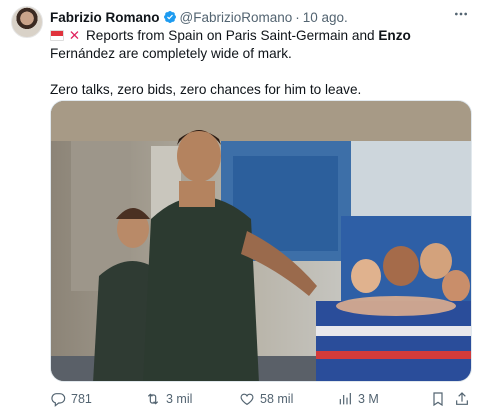  I want to click on tweet-text-part-2: Fernández are completely wide of mark., so click(171, 53).